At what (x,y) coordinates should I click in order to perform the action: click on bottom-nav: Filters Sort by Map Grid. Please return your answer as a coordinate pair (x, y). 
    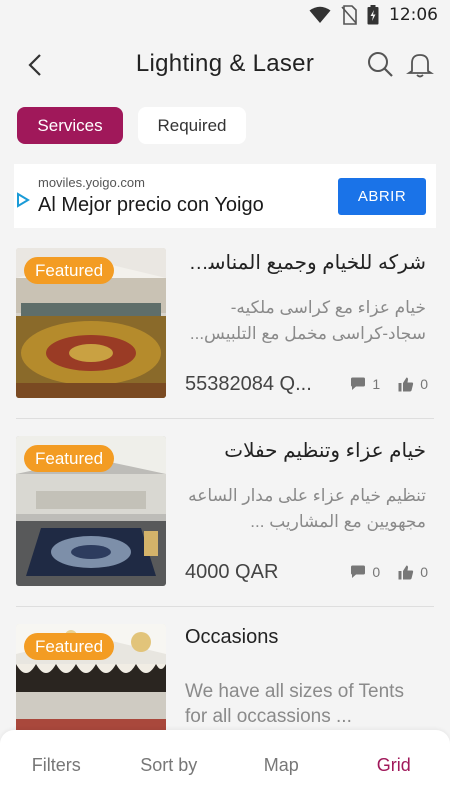
    Looking at the image, I should click on (225, 765).